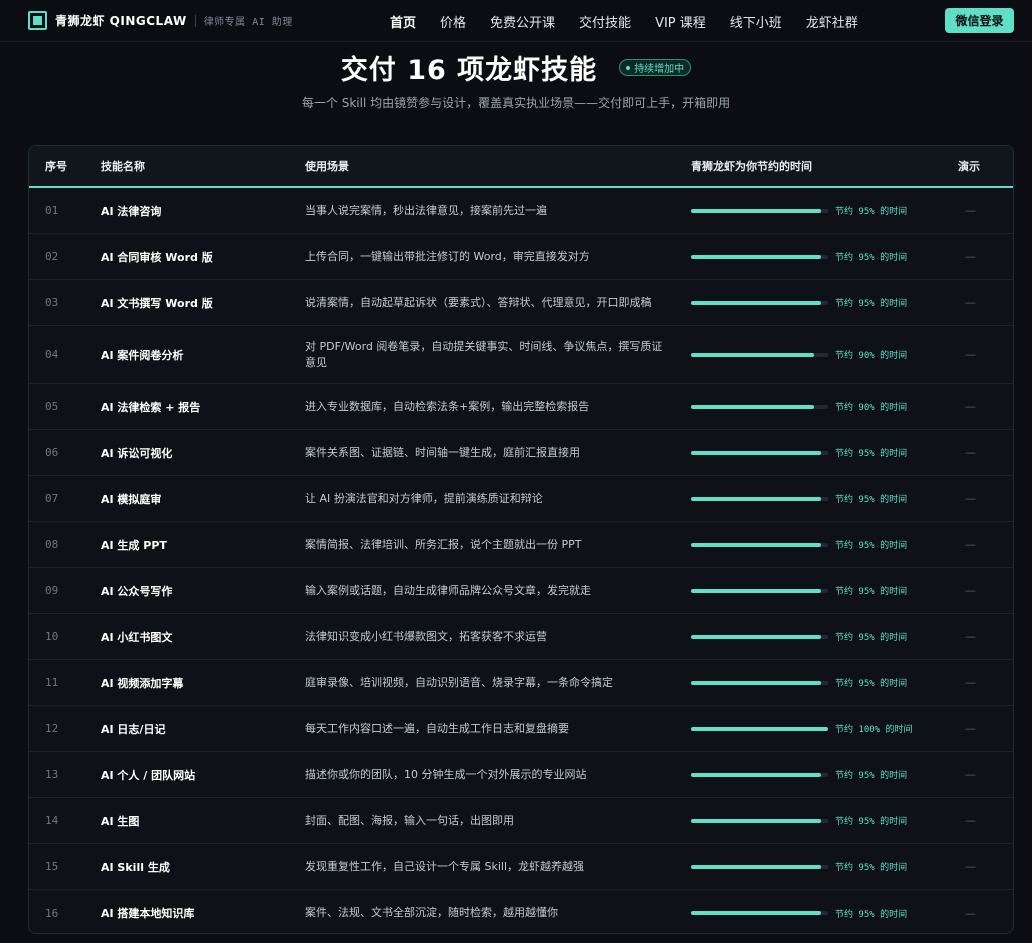 The image size is (1032, 943). What do you see at coordinates (453, 21) in the screenshot?
I see `nav-item: 价格` at bounding box center [453, 21].